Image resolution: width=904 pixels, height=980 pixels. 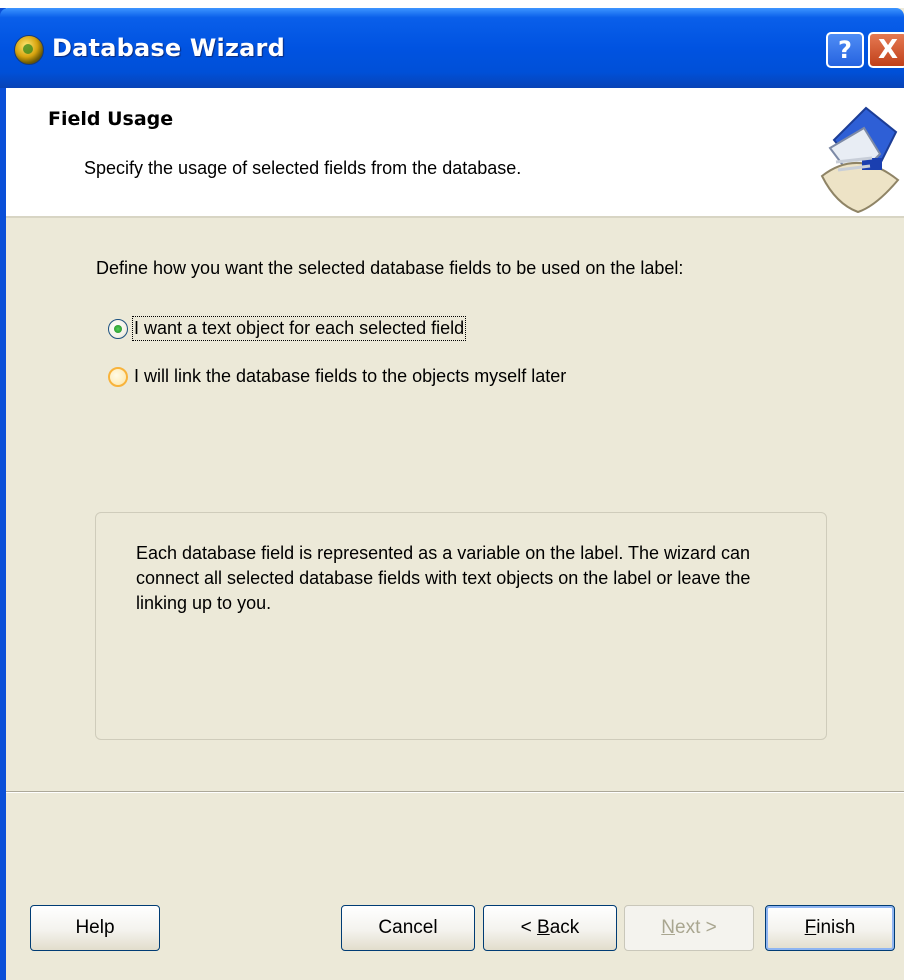 I want to click on question-icon: ?, so click(x=845, y=50).